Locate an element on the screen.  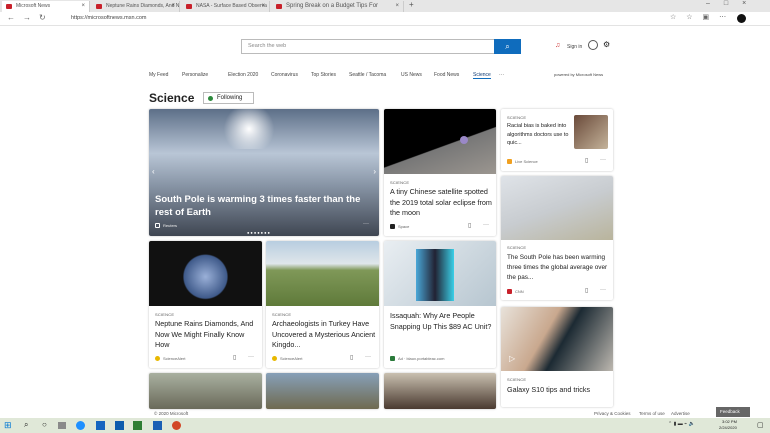
word-icon is located at coordinates (157, 425).